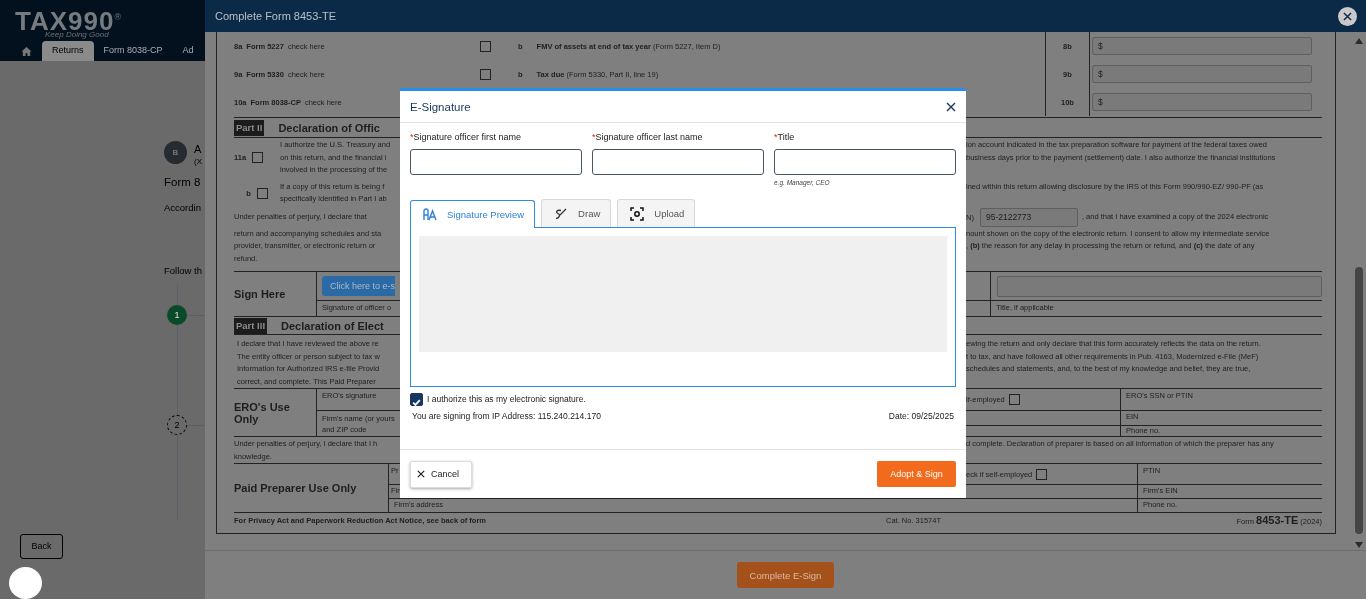 The height and width of the screenshot is (599, 1366). What do you see at coordinates (26, 51) in the screenshot?
I see `home-icon` at bounding box center [26, 51].